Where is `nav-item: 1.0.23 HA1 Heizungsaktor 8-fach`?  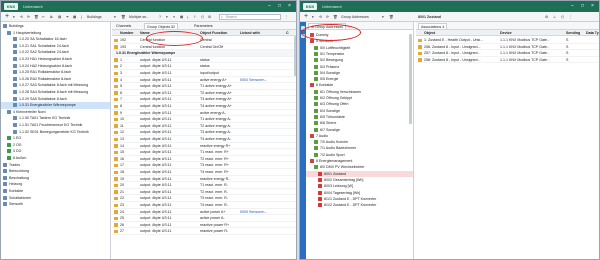 nav-item: 1.0.23 HA1 Heizungsaktor 8-fach is located at coordinates (55, 59).